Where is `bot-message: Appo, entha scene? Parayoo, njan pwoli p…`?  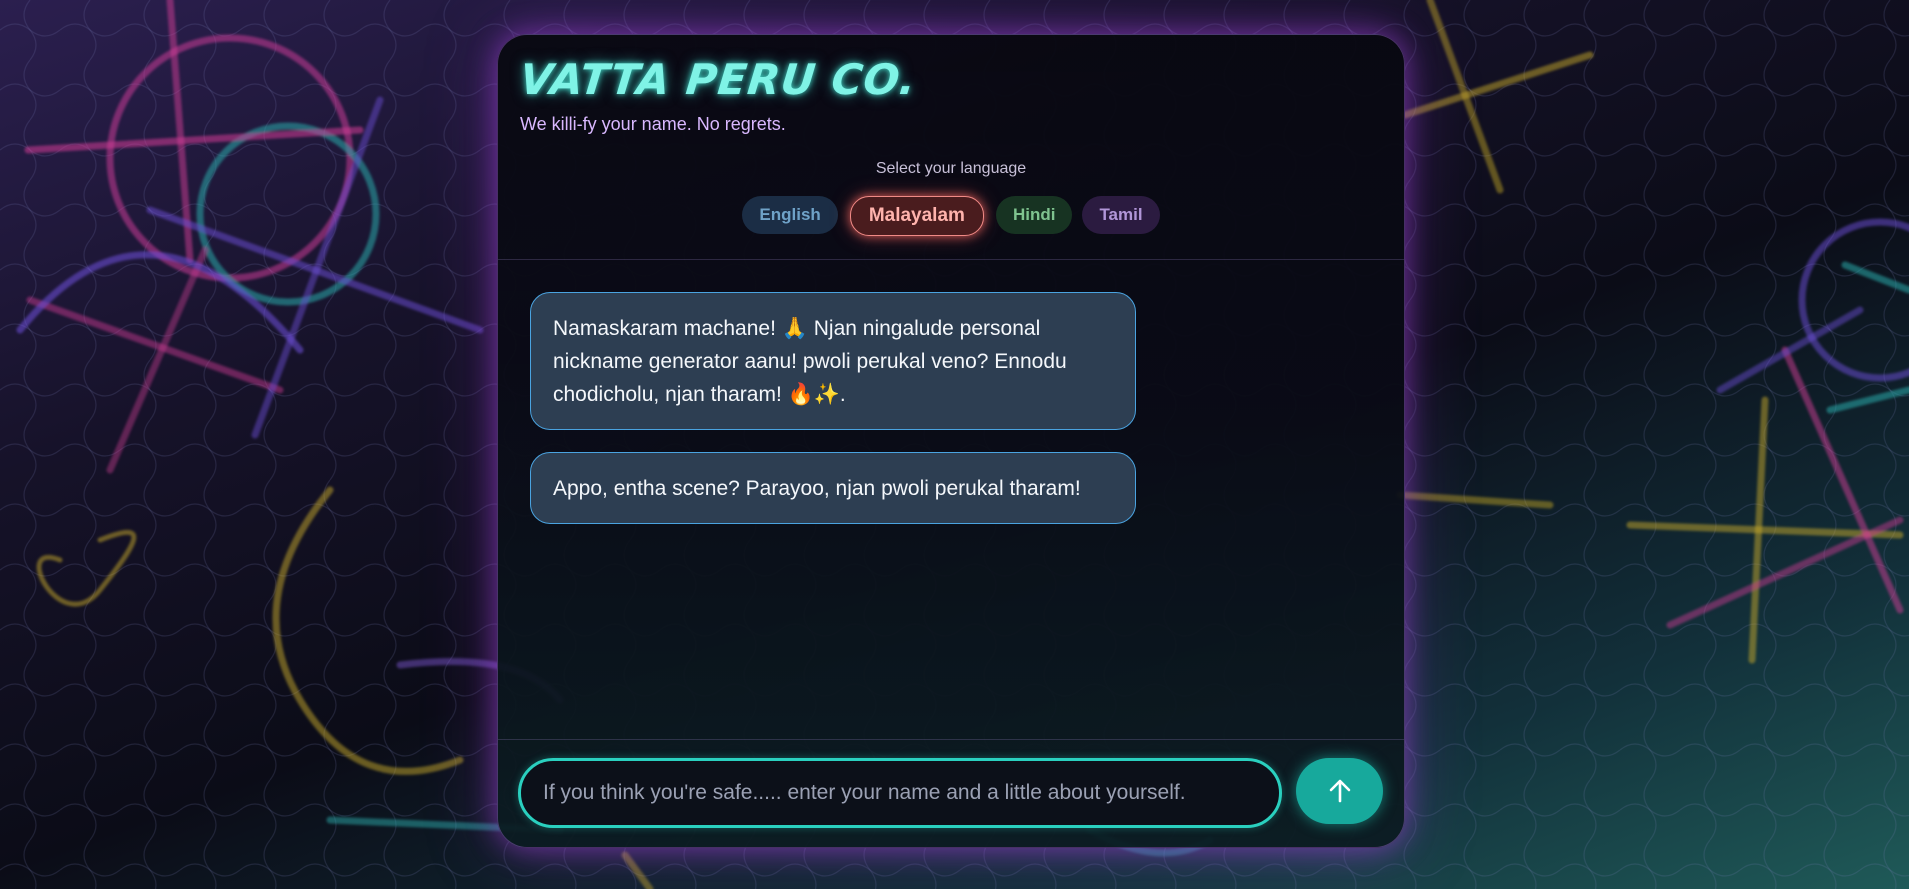 bot-message: Appo, entha scene? Parayoo, njan pwoli p… is located at coordinates (833, 488).